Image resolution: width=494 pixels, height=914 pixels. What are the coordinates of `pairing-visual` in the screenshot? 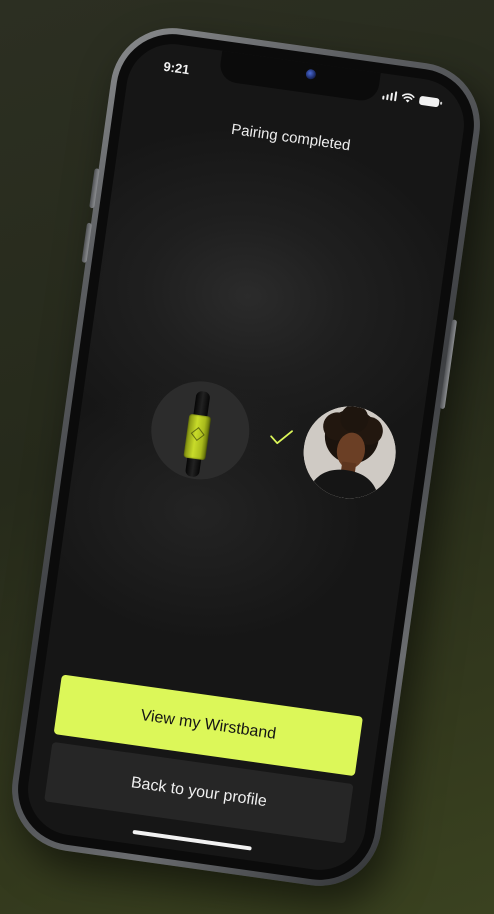 It's located at (248, 443).